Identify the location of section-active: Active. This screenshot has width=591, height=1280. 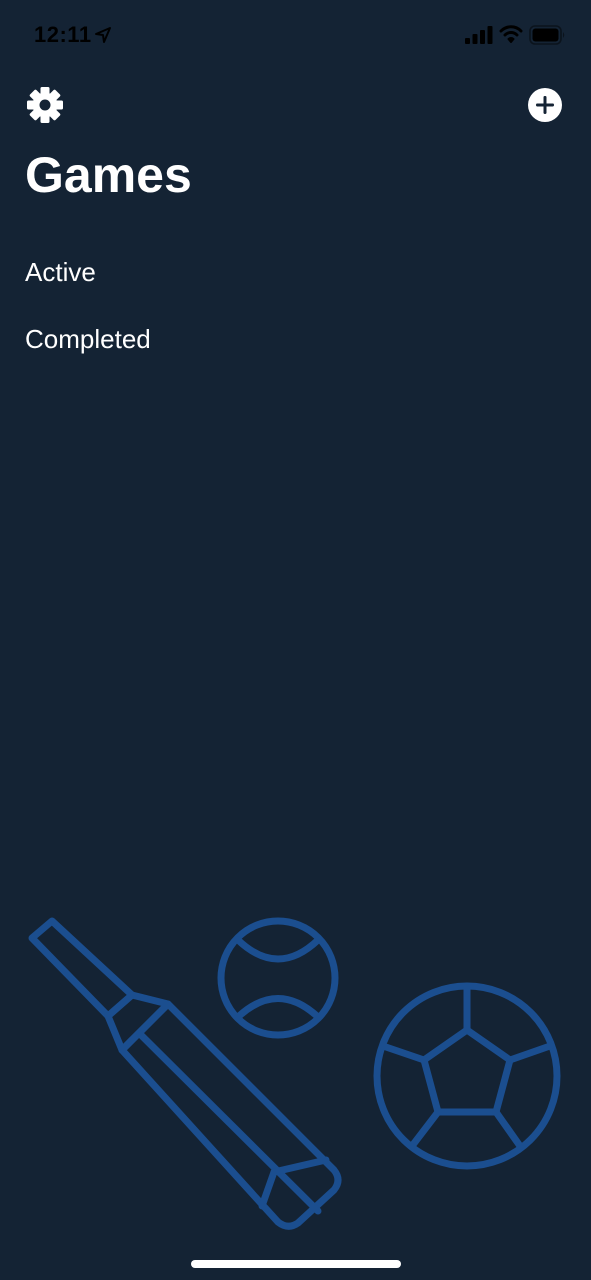
(295, 272).